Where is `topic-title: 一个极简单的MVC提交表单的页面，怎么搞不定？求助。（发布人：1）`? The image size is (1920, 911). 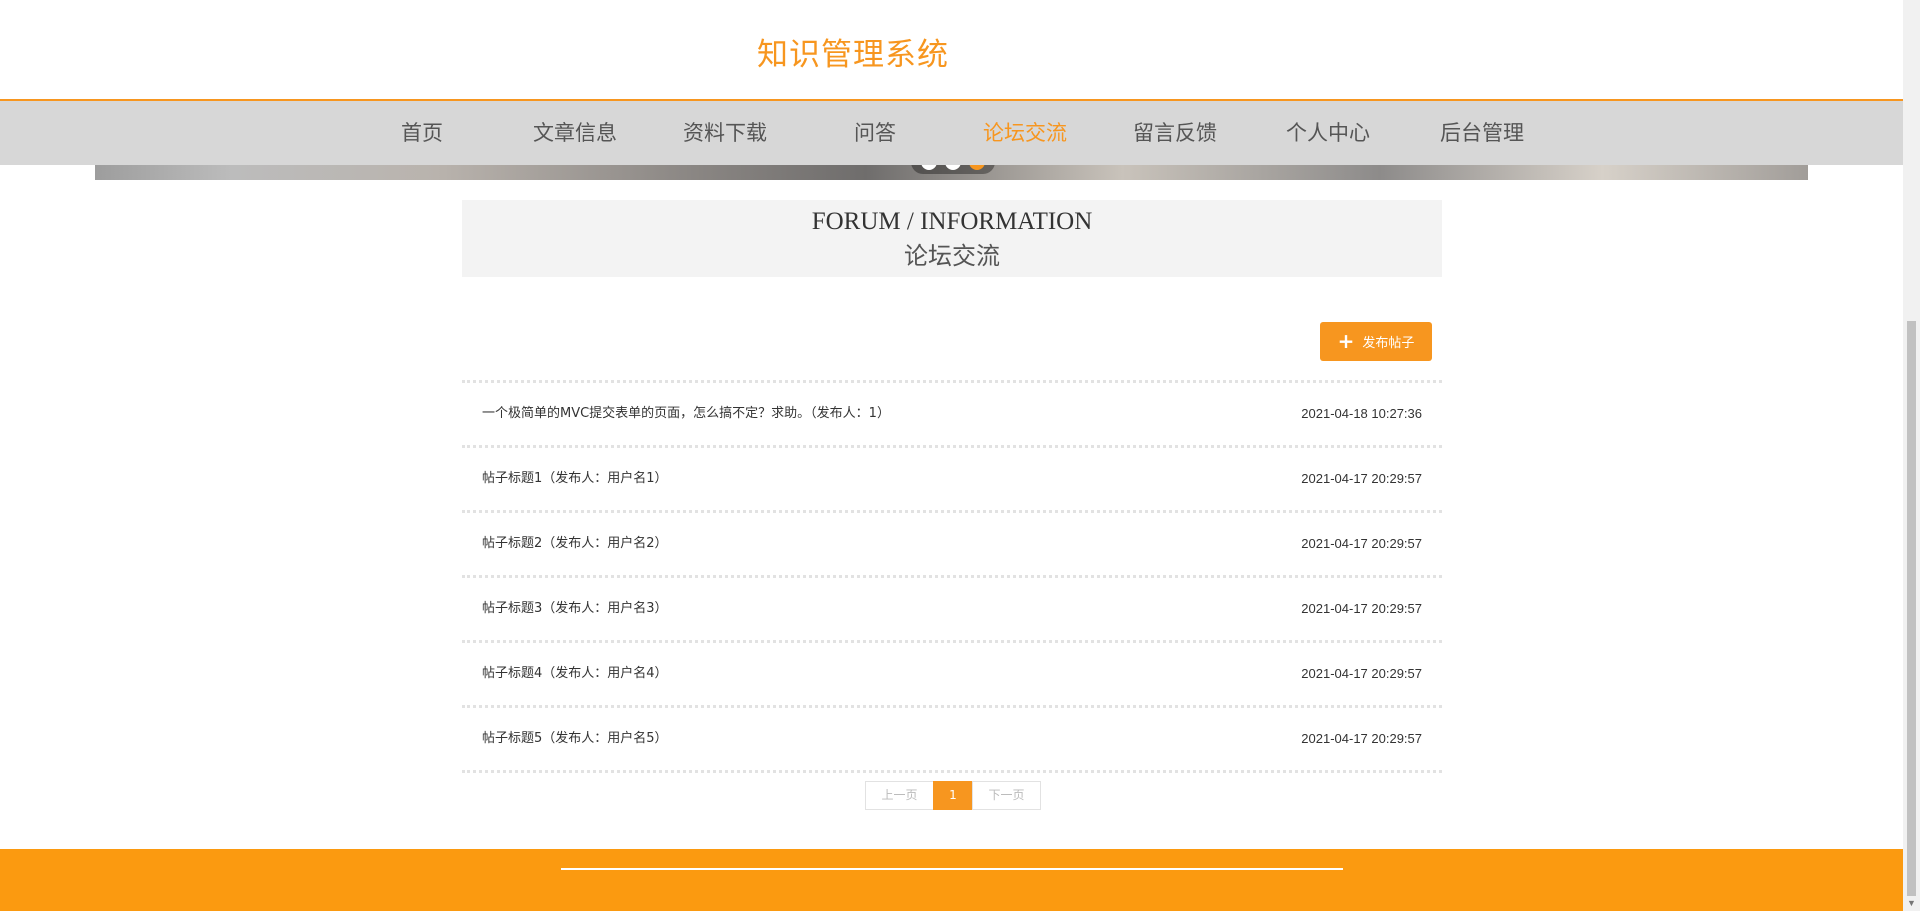 topic-title: 一个极简单的MVC提交表单的页面，怎么搞不定？求助。（发布人：1） is located at coordinates (686, 414).